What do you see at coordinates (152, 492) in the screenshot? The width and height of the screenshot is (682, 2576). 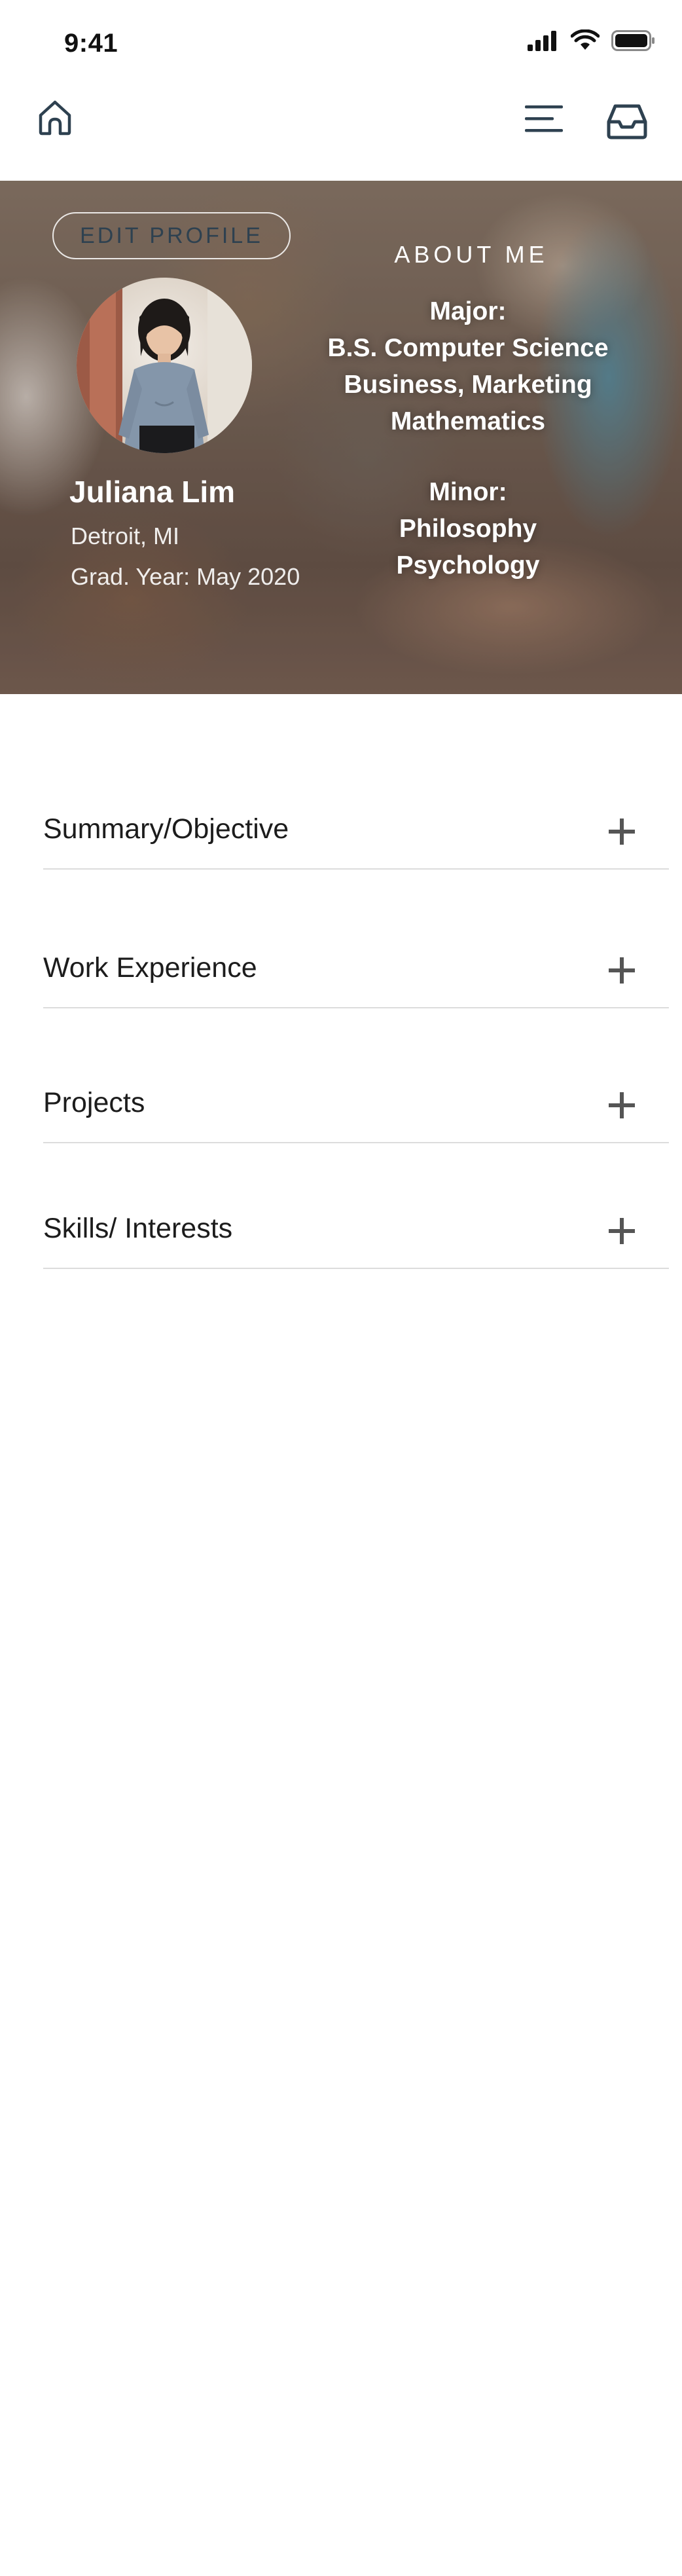 I see `profile-name: Juliana Lim` at bounding box center [152, 492].